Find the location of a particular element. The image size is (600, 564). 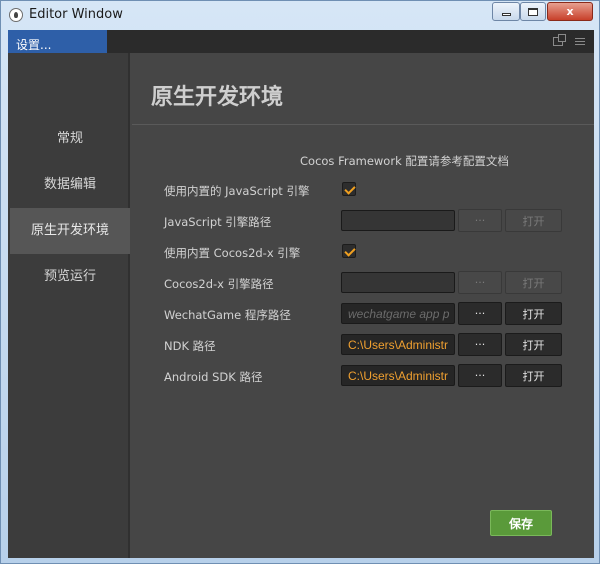

use-builtin-cocos-label: 使用内置 Cocos2d-x 引擎 is located at coordinates (232, 253).